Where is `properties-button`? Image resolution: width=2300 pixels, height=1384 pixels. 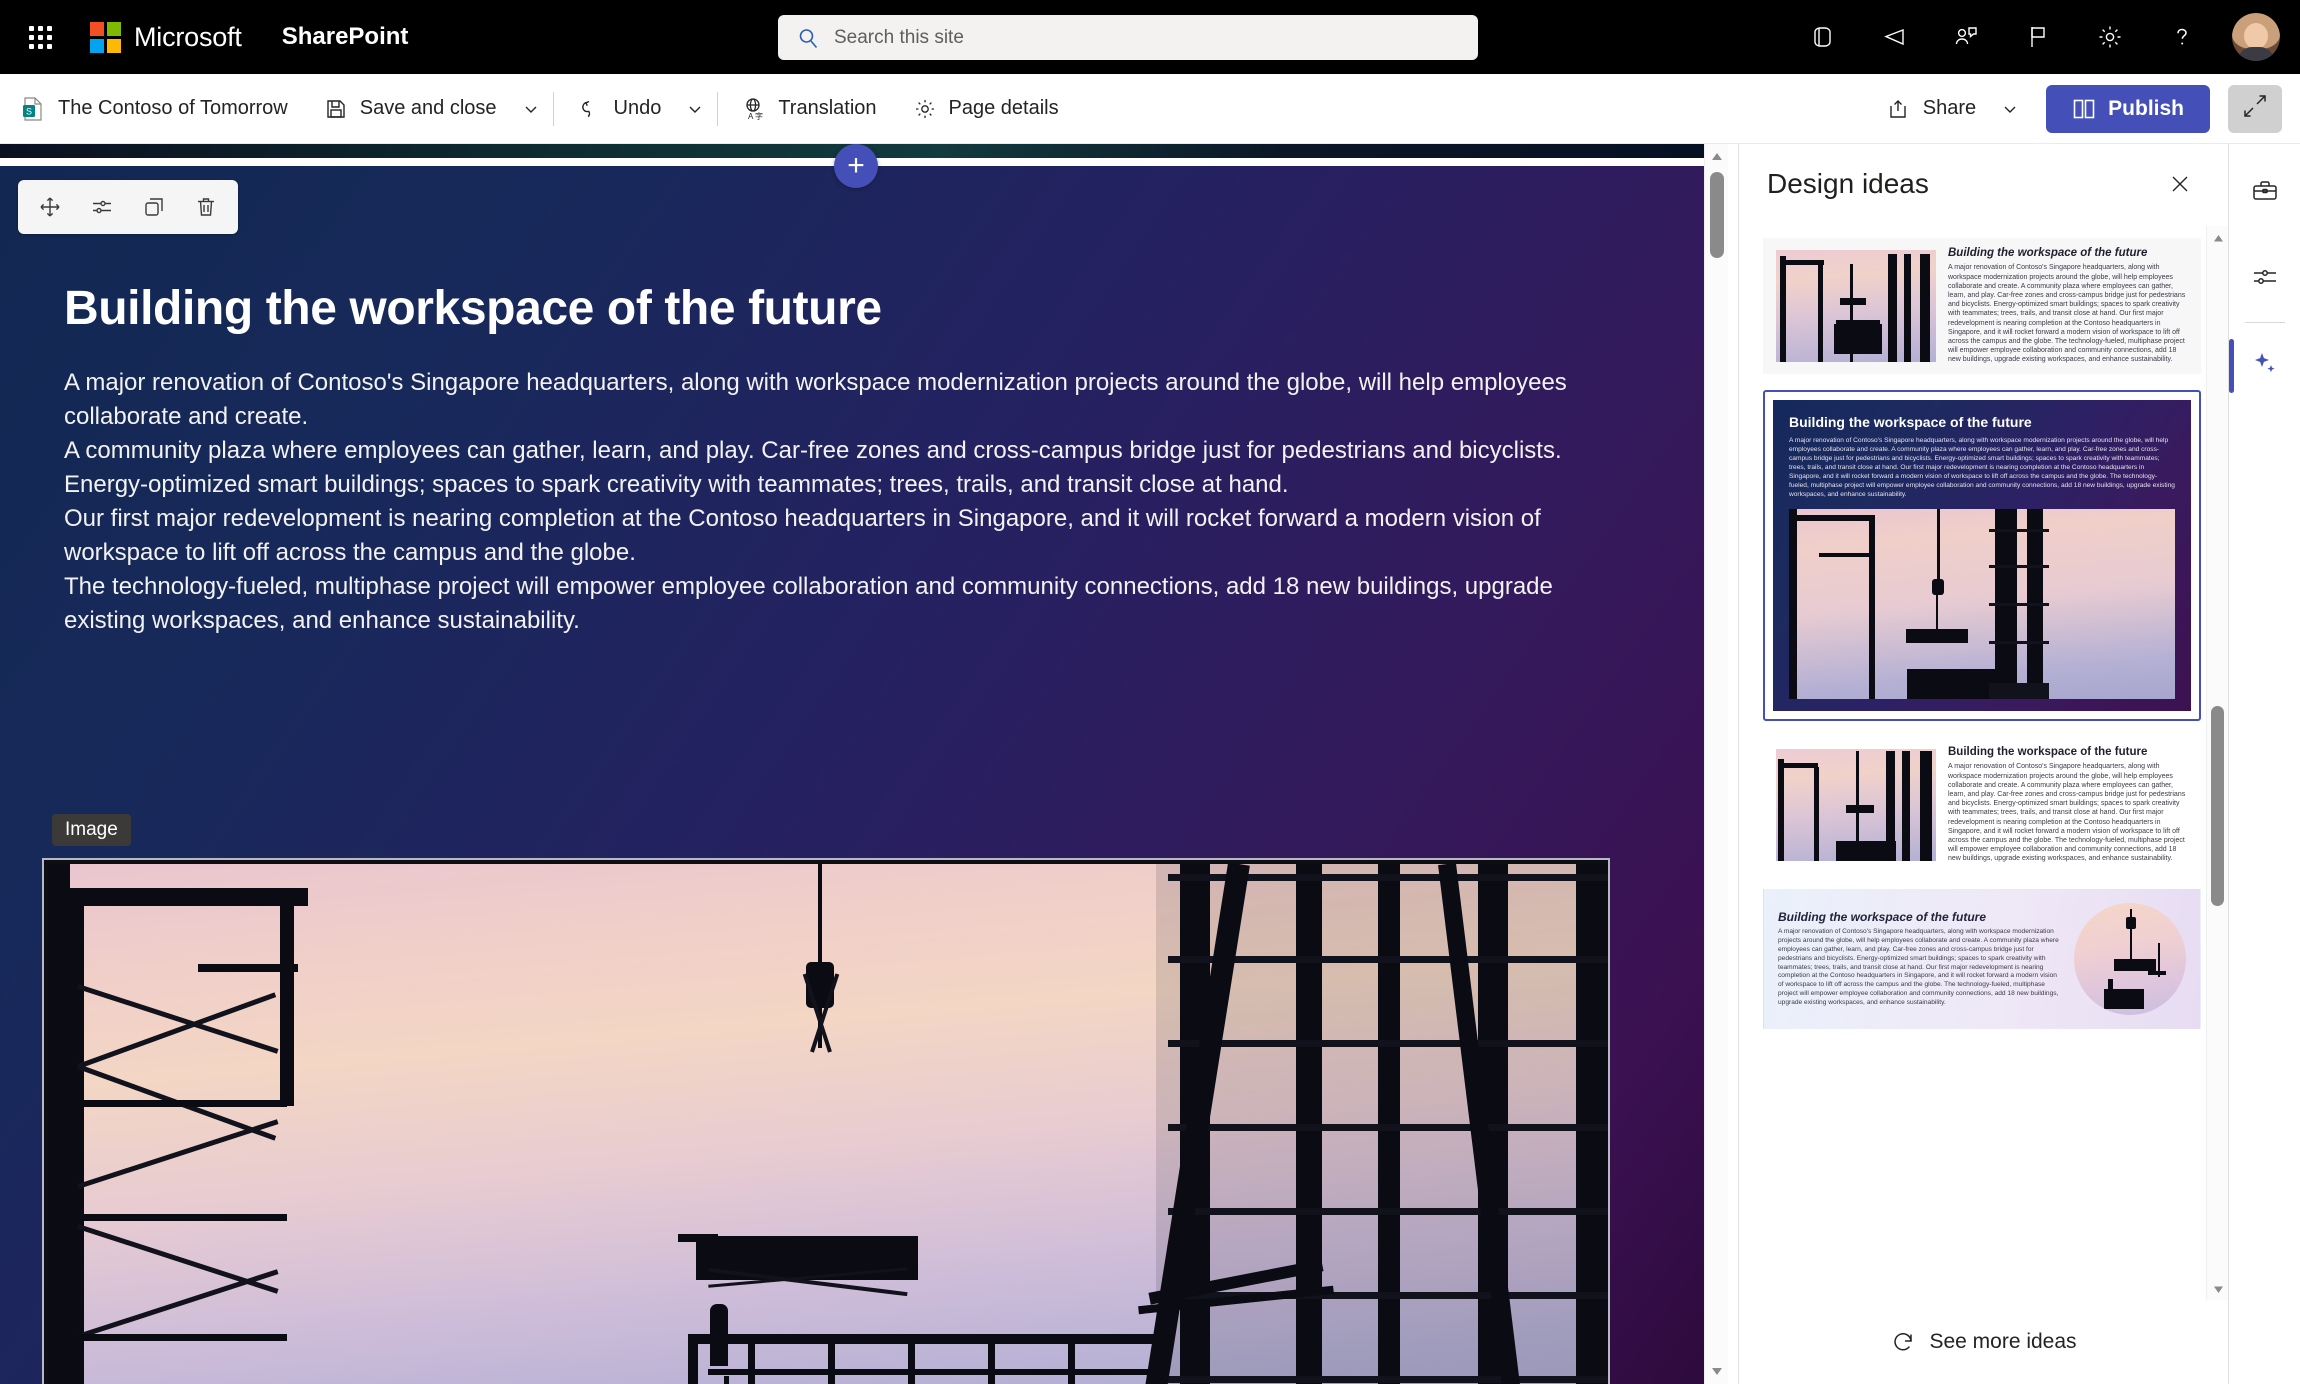
properties-button is located at coordinates (2264, 279).